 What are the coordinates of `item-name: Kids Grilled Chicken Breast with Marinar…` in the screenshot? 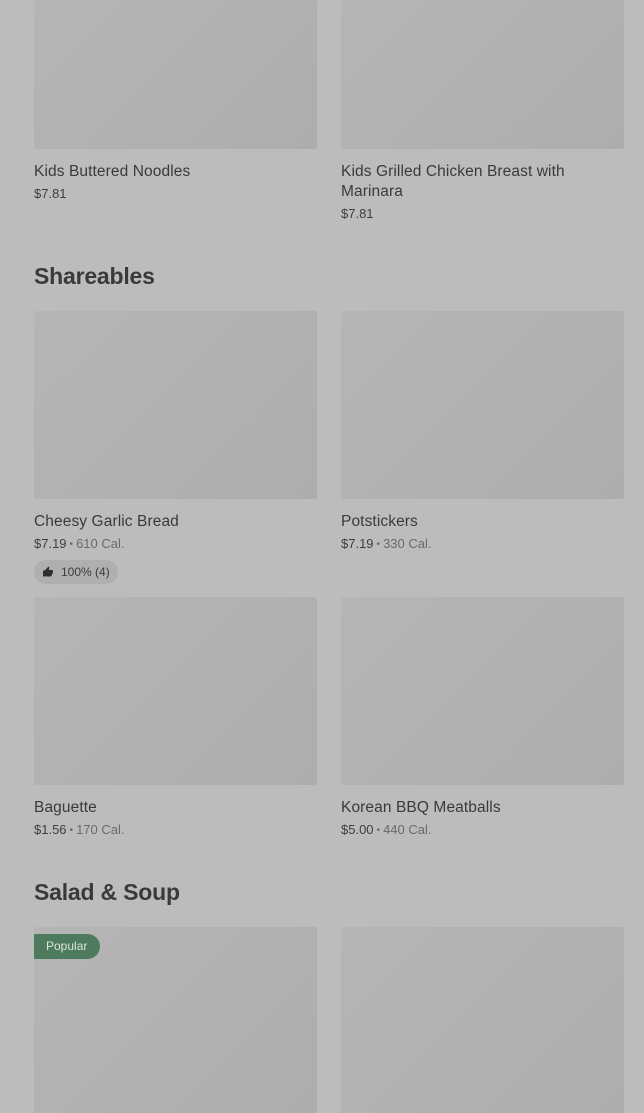 It's located at (453, 181).